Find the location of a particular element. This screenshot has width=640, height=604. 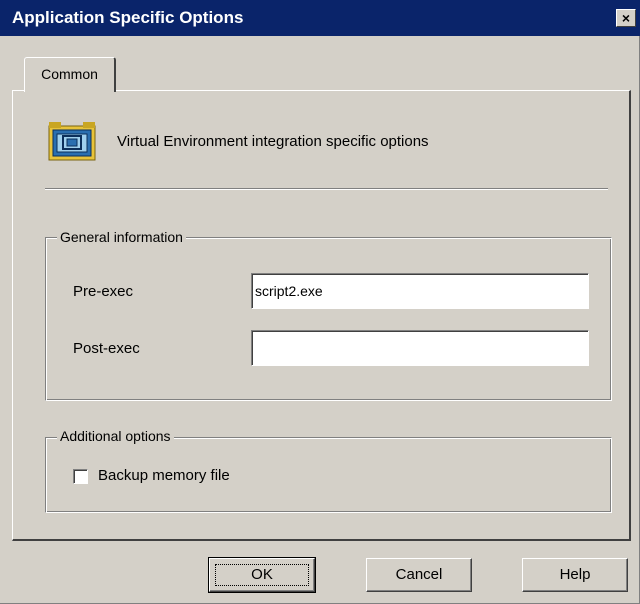

general-information-title: General information is located at coordinates (121, 237).